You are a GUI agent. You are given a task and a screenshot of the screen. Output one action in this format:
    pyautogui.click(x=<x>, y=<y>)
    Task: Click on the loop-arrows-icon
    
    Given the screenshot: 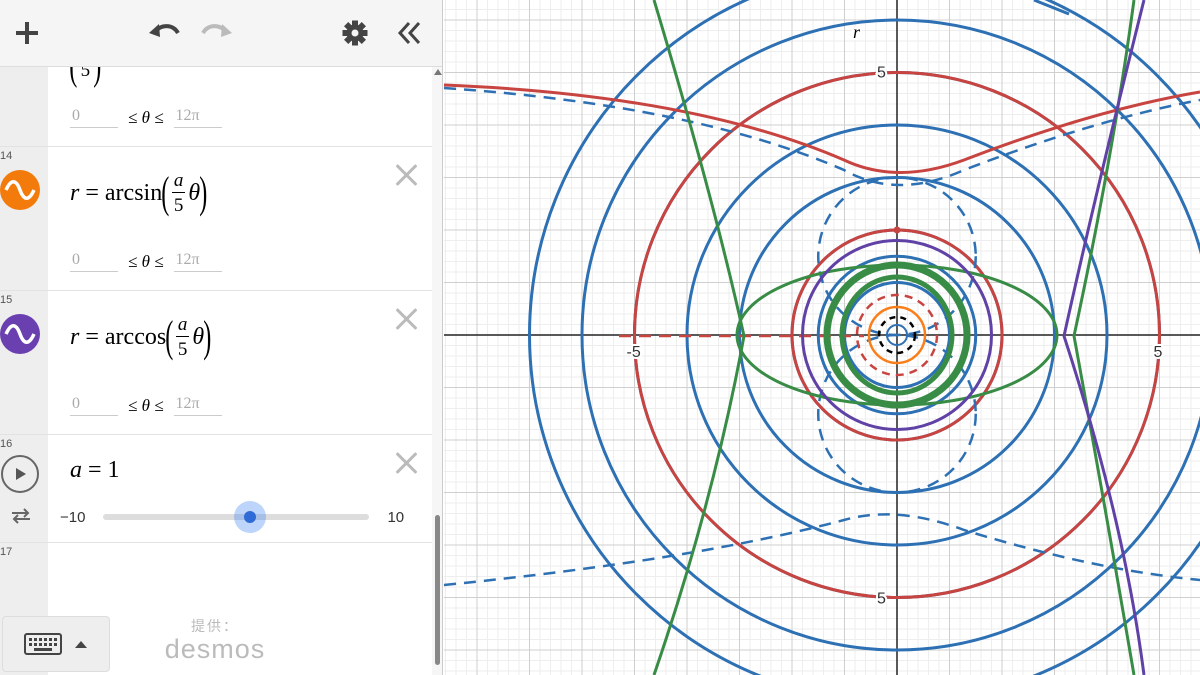 What is the action you would take?
    pyautogui.click(x=21, y=516)
    